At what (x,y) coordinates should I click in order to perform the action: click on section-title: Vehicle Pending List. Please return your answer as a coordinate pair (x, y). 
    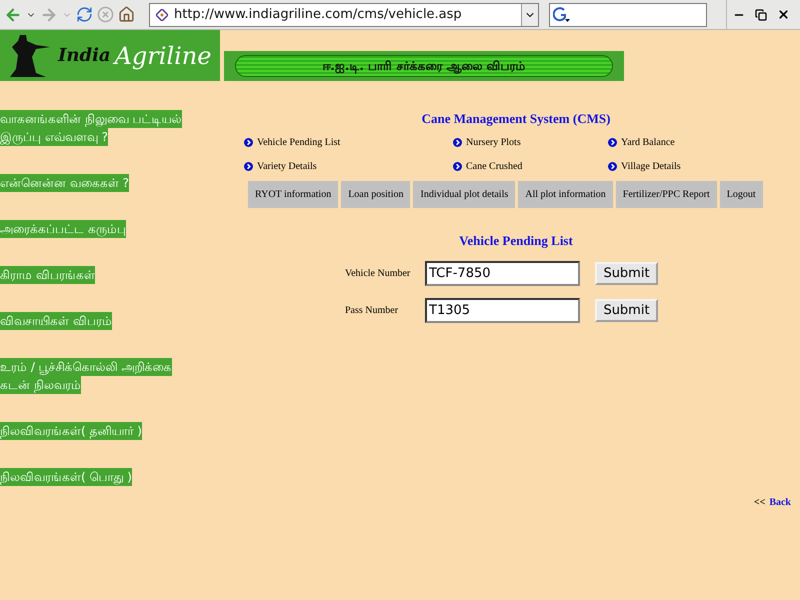
    Looking at the image, I should click on (516, 241).